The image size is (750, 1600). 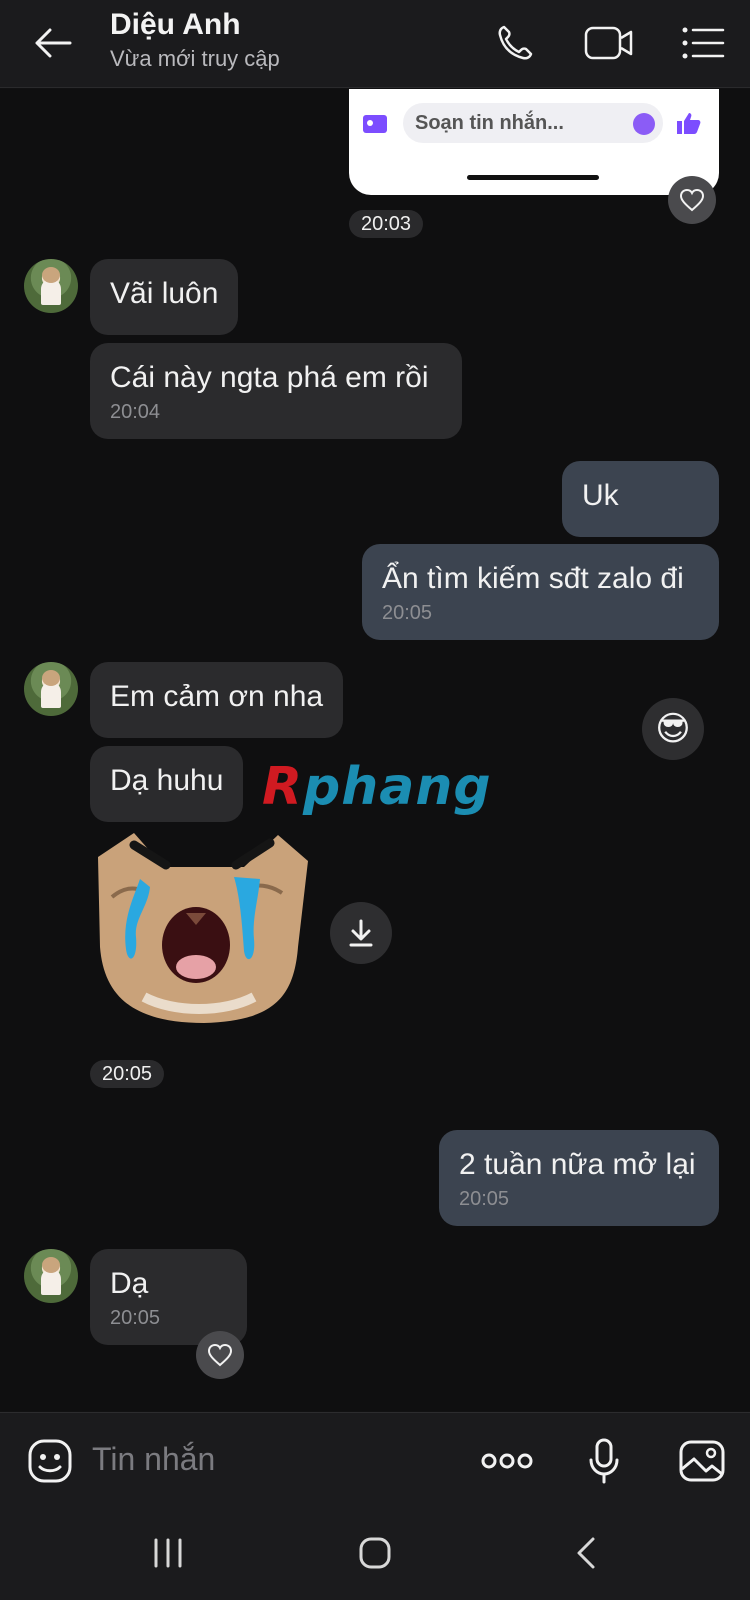 I want to click on message-text: Uk, so click(x=600, y=495).